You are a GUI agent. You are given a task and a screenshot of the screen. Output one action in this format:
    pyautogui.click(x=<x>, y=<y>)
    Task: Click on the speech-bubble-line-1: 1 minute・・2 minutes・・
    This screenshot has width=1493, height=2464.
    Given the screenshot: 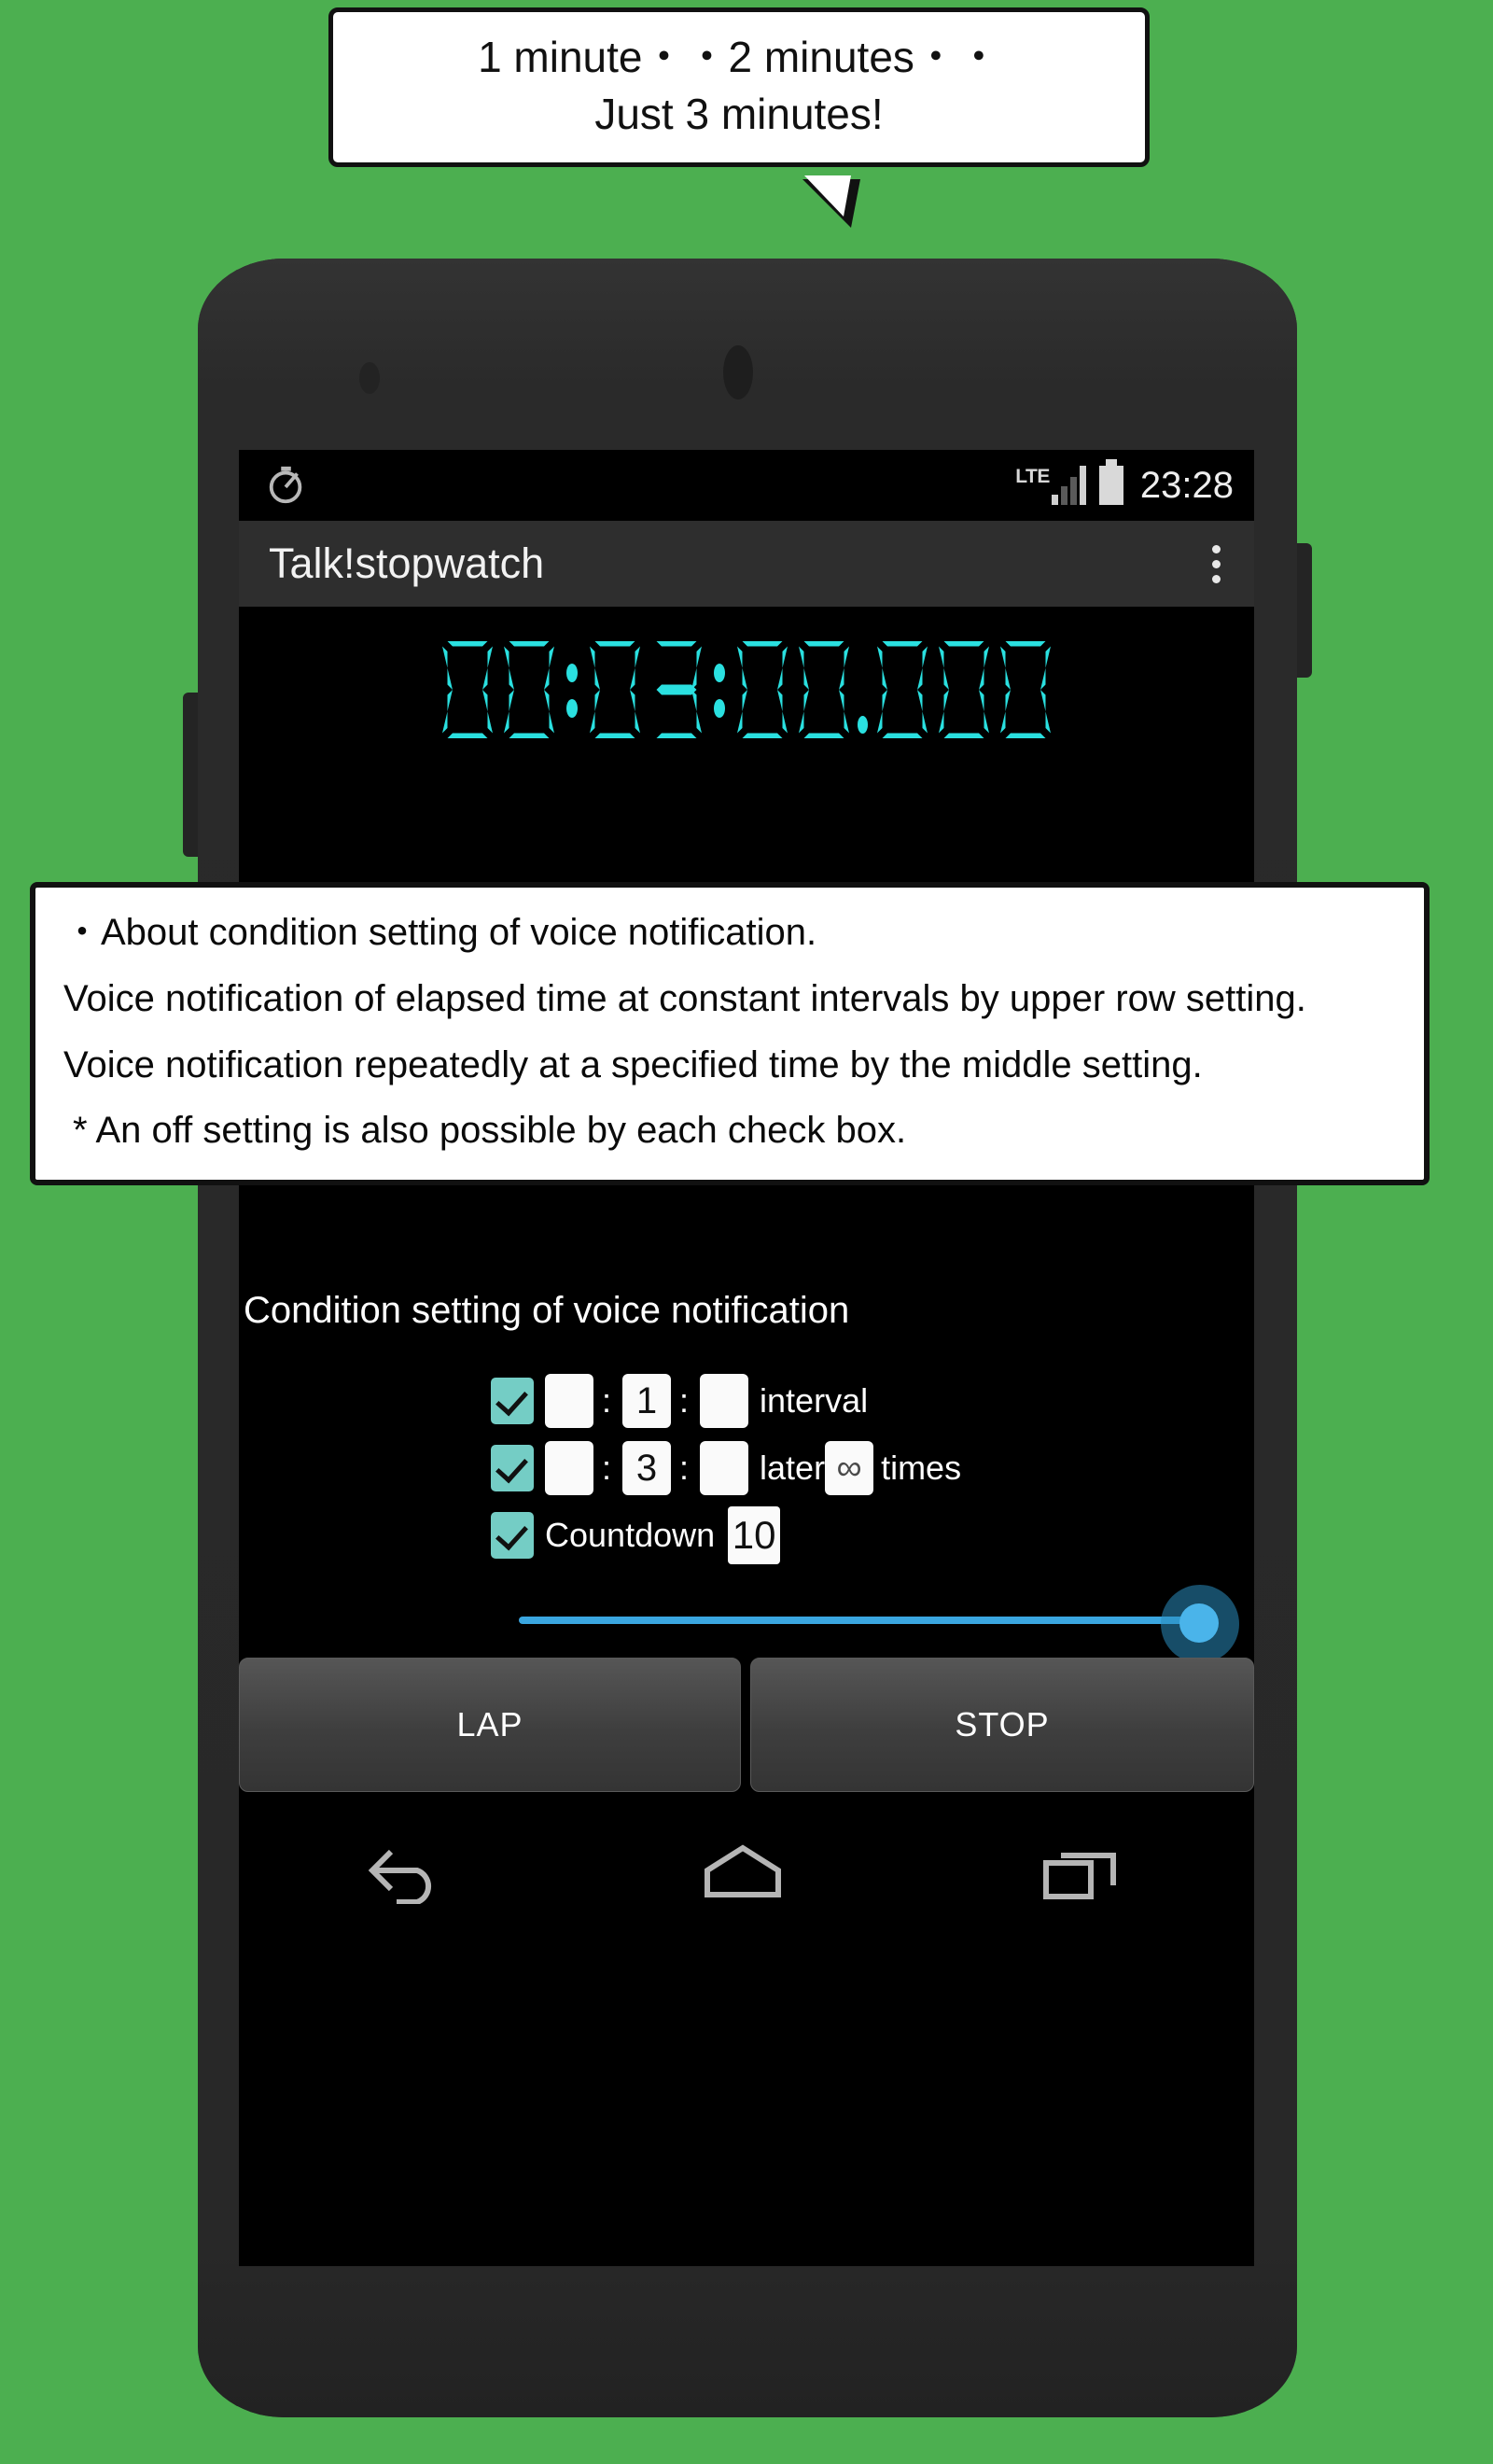 What is the action you would take?
    pyautogui.click(x=739, y=57)
    